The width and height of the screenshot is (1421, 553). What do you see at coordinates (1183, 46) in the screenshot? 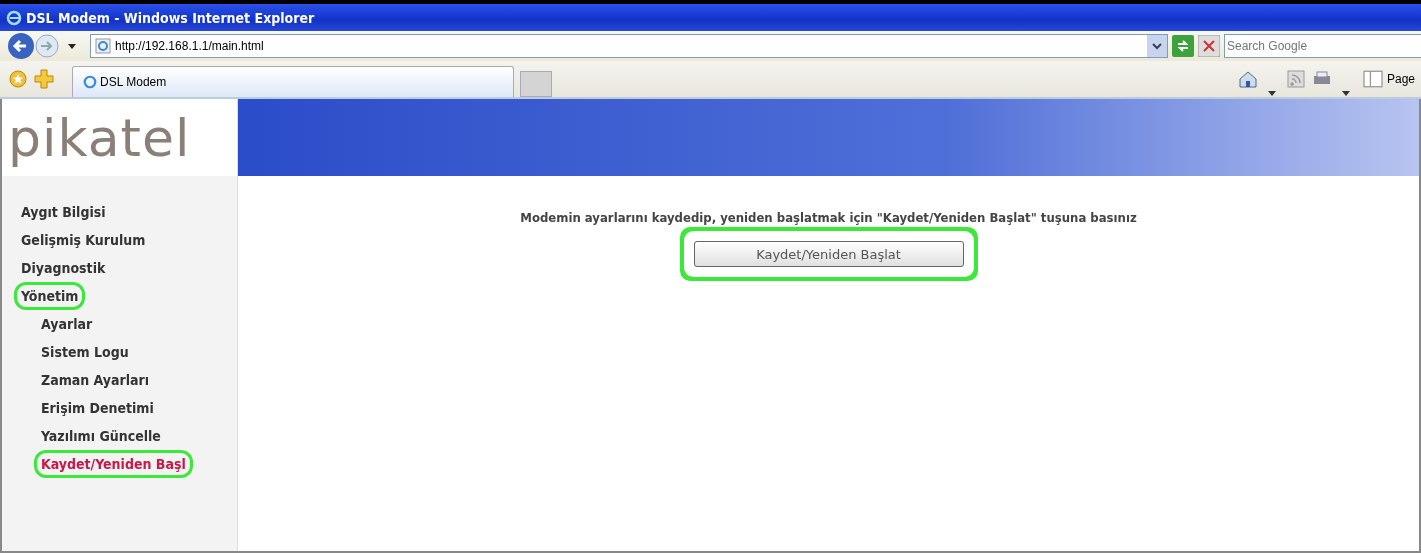
I see `refresh-icon` at bounding box center [1183, 46].